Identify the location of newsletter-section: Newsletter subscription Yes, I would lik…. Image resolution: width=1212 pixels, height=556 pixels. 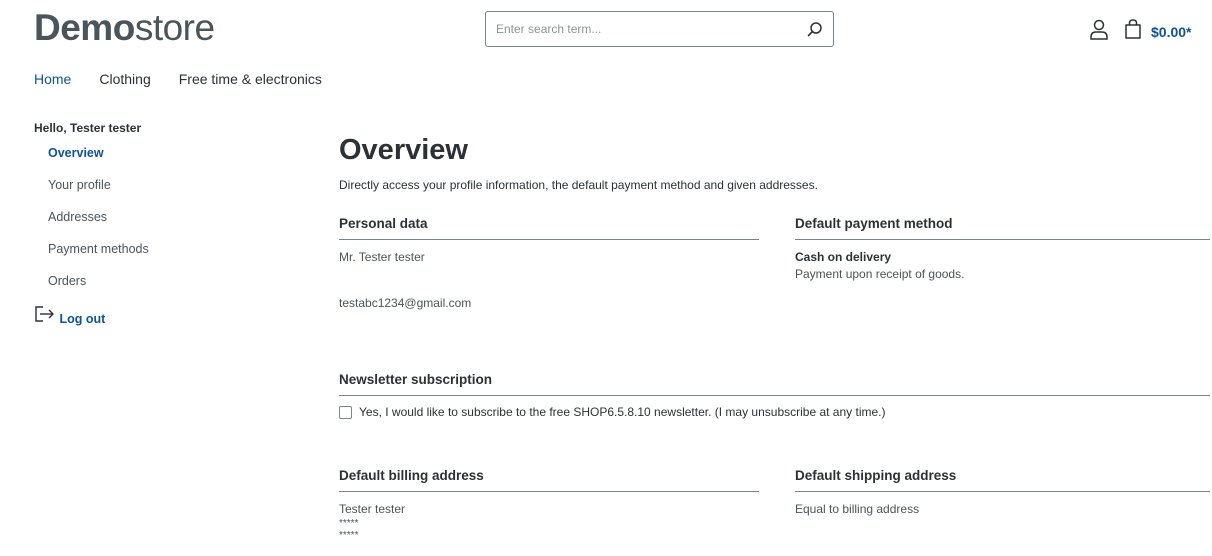
(774, 395).